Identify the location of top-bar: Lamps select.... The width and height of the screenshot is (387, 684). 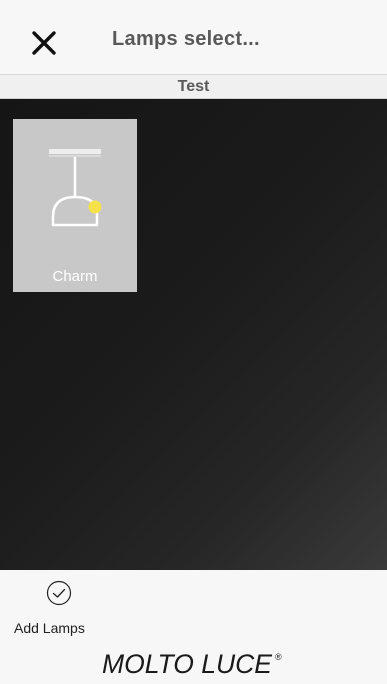
(193, 37).